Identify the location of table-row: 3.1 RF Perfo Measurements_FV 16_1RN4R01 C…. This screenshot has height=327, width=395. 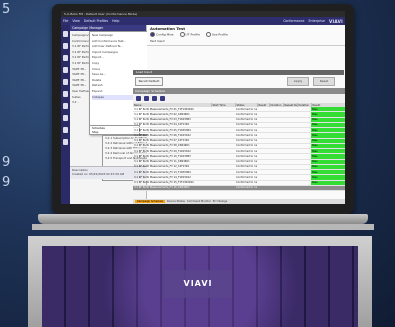
(239, 188).